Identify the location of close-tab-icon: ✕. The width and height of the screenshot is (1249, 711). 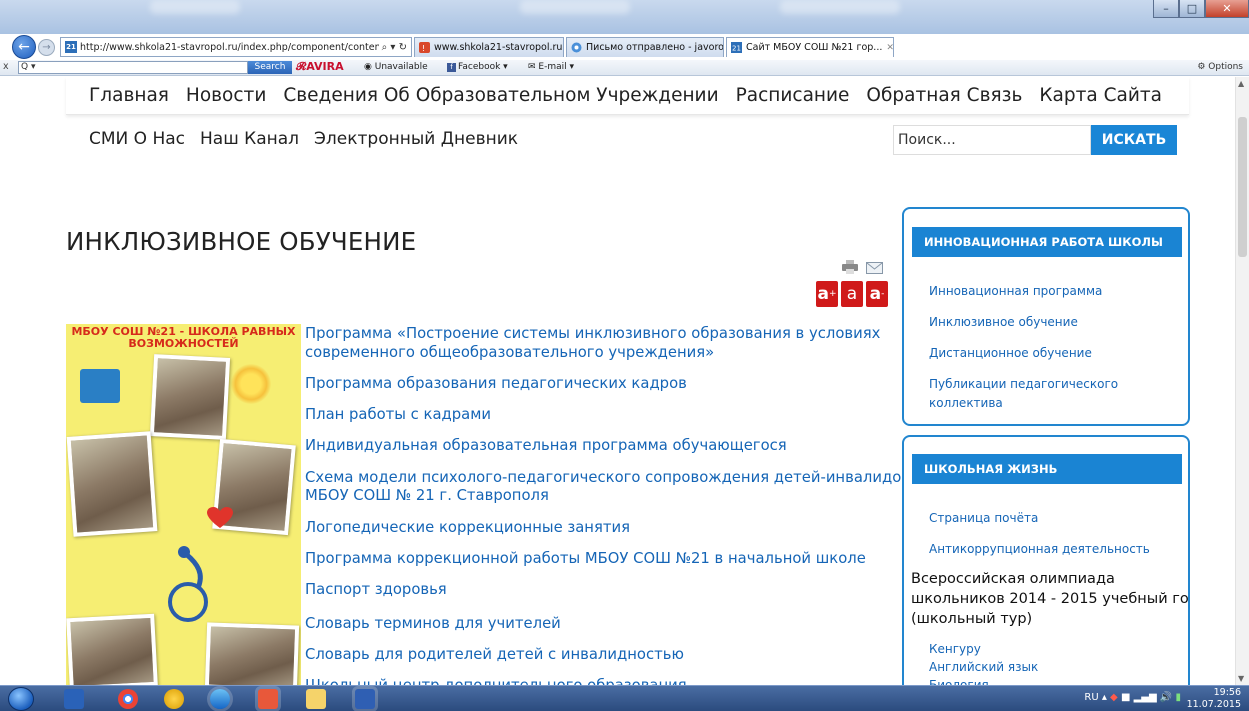
(889, 48).